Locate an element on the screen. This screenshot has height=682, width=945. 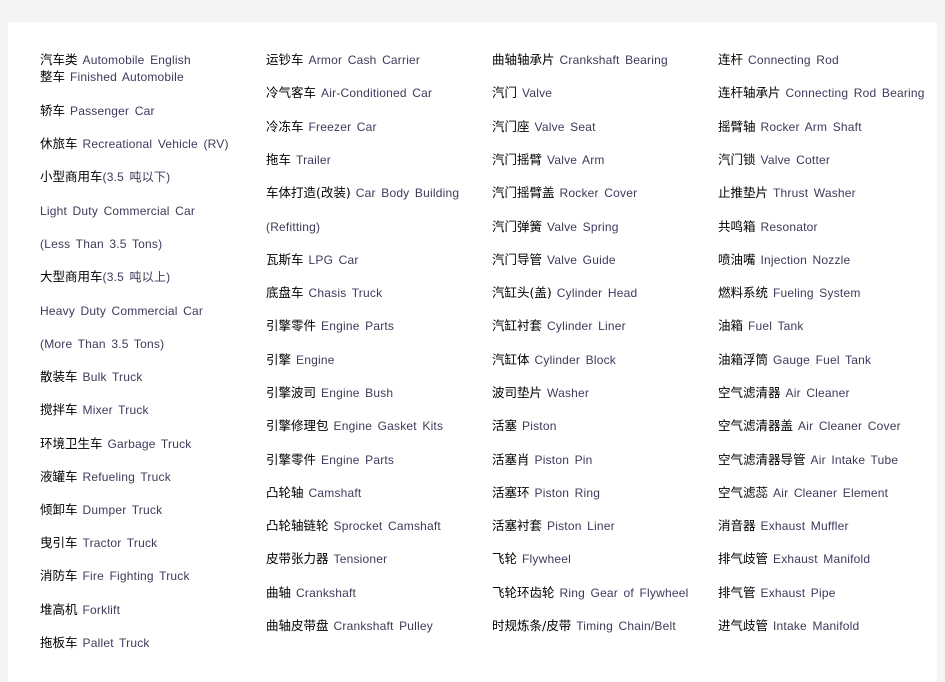
english-term: Fire Fighting Truck is located at coordinates (136, 576).